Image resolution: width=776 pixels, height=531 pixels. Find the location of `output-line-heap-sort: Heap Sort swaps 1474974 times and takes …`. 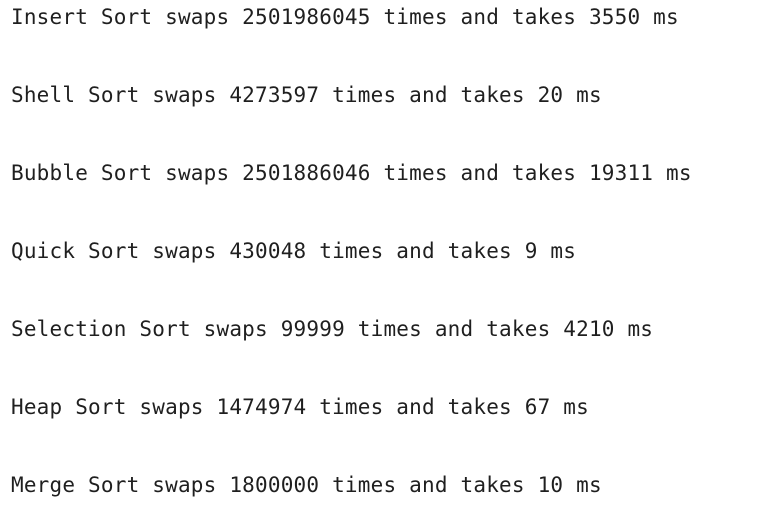

output-line-heap-sort: Heap Sort swaps 1474974 times and takes … is located at coordinates (300, 407).